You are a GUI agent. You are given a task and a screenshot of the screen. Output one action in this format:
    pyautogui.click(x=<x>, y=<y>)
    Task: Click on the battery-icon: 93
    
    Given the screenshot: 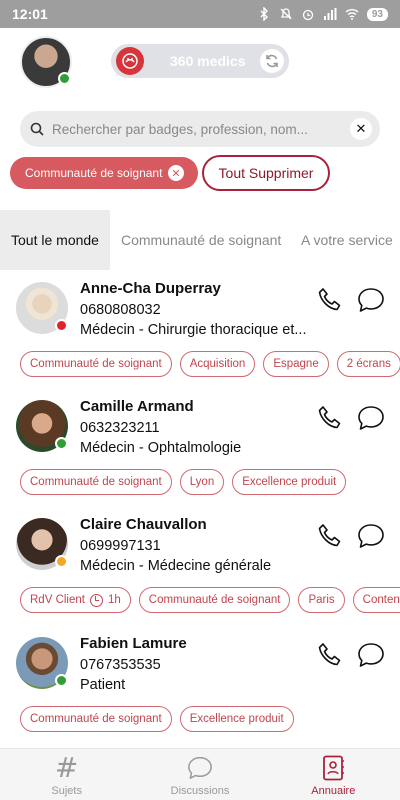 What is the action you would take?
    pyautogui.click(x=377, y=14)
    